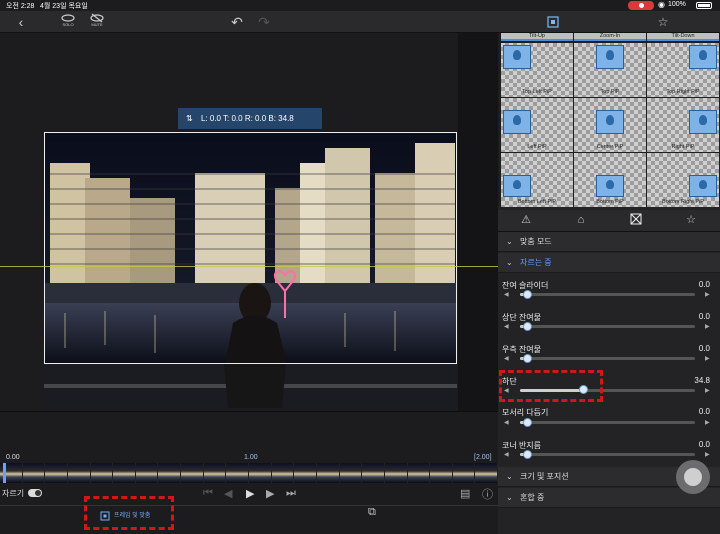  What do you see at coordinates (270, 493) in the screenshot?
I see `step-forward-icon: ▶` at bounding box center [270, 493].